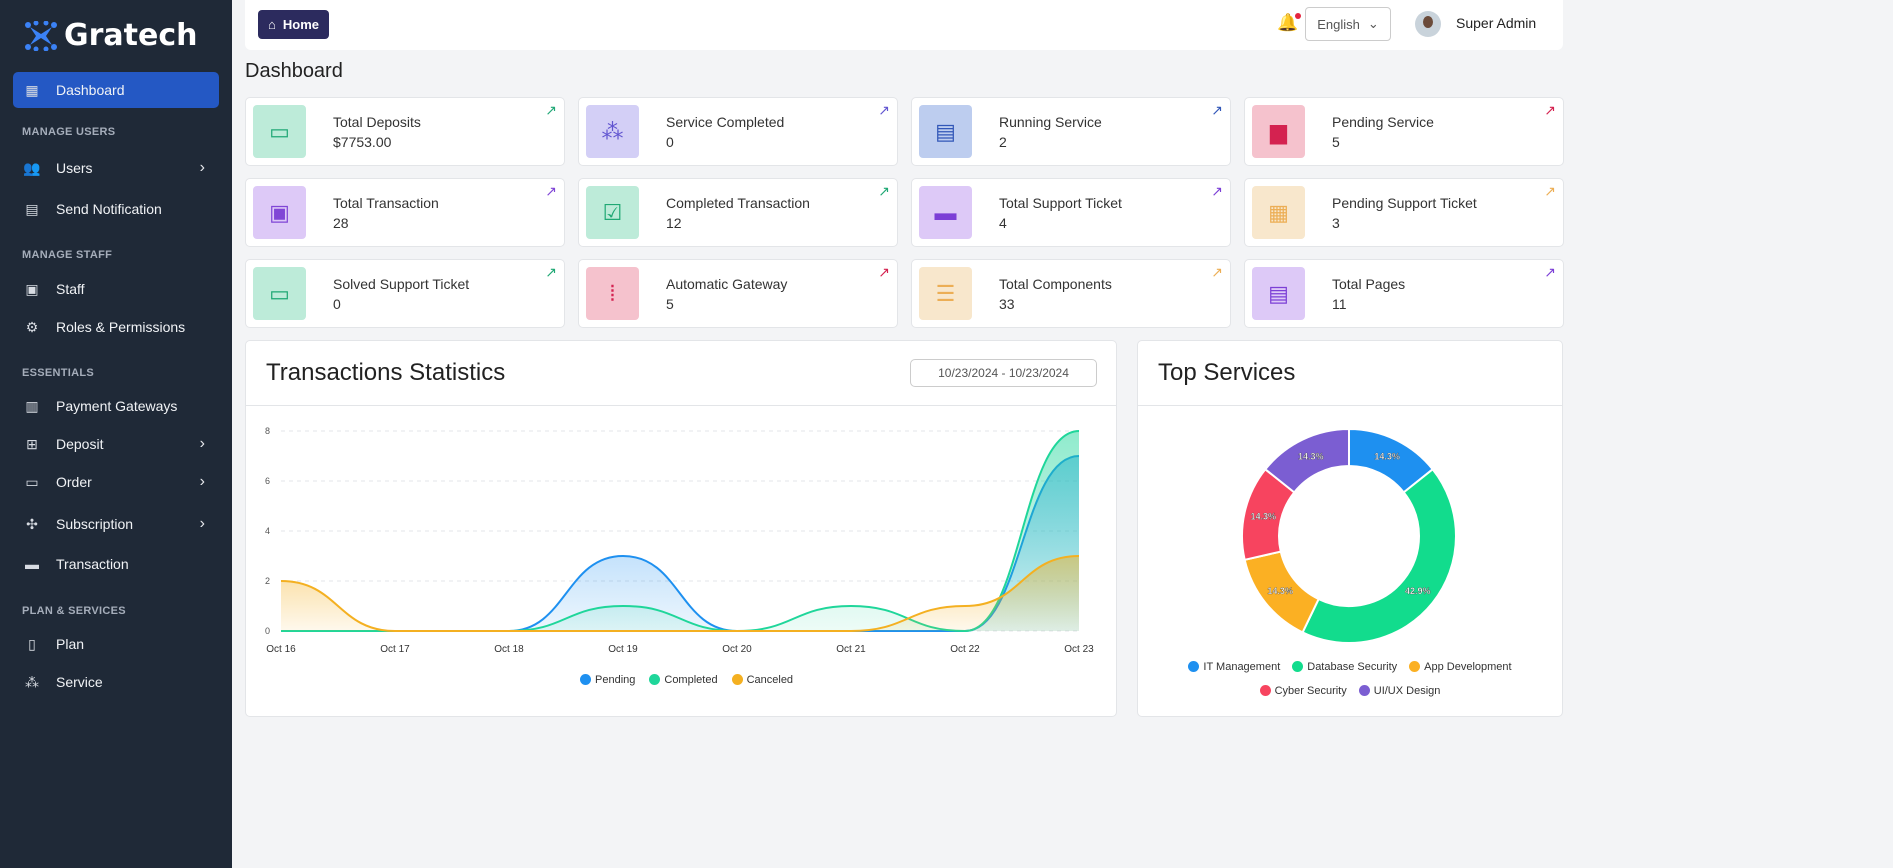  I want to click on sidebar-item-label: Deposit, so click(80, 444).